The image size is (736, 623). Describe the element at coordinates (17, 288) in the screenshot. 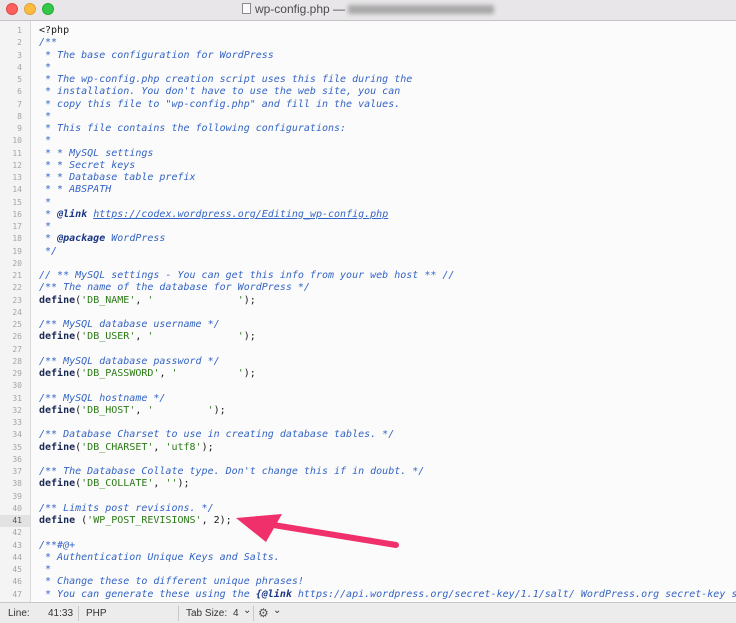

I see `line-number: 22` at that location.